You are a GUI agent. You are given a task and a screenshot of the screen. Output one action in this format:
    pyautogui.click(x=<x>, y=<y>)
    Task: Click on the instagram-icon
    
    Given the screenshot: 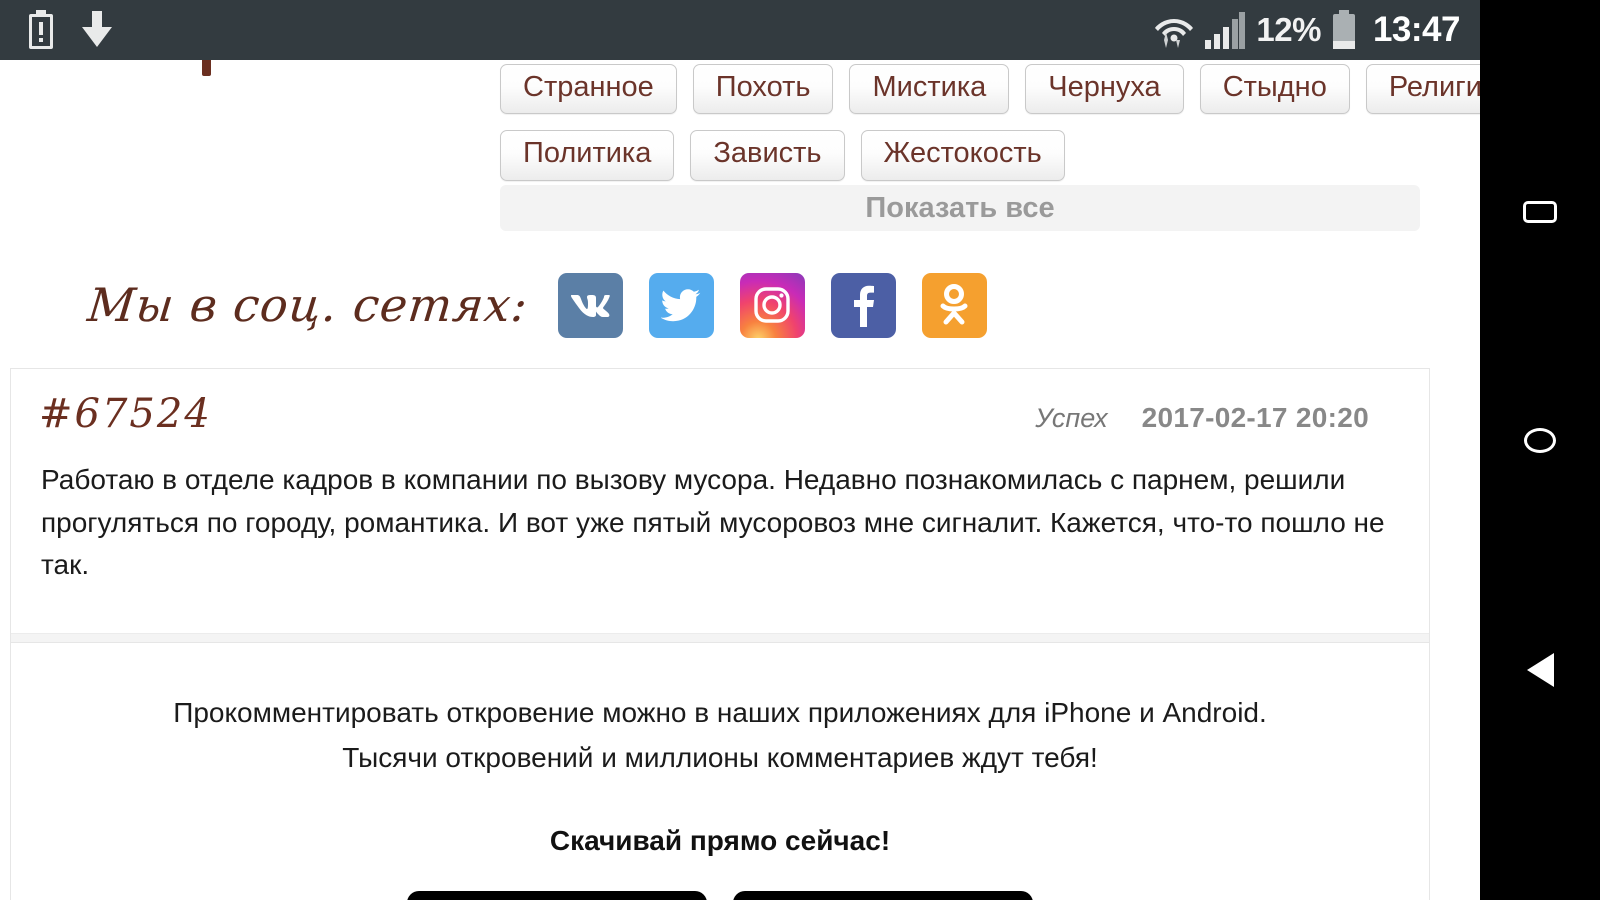 What is the action you would take?
    pyautogui.click(x=772, y=305)
    